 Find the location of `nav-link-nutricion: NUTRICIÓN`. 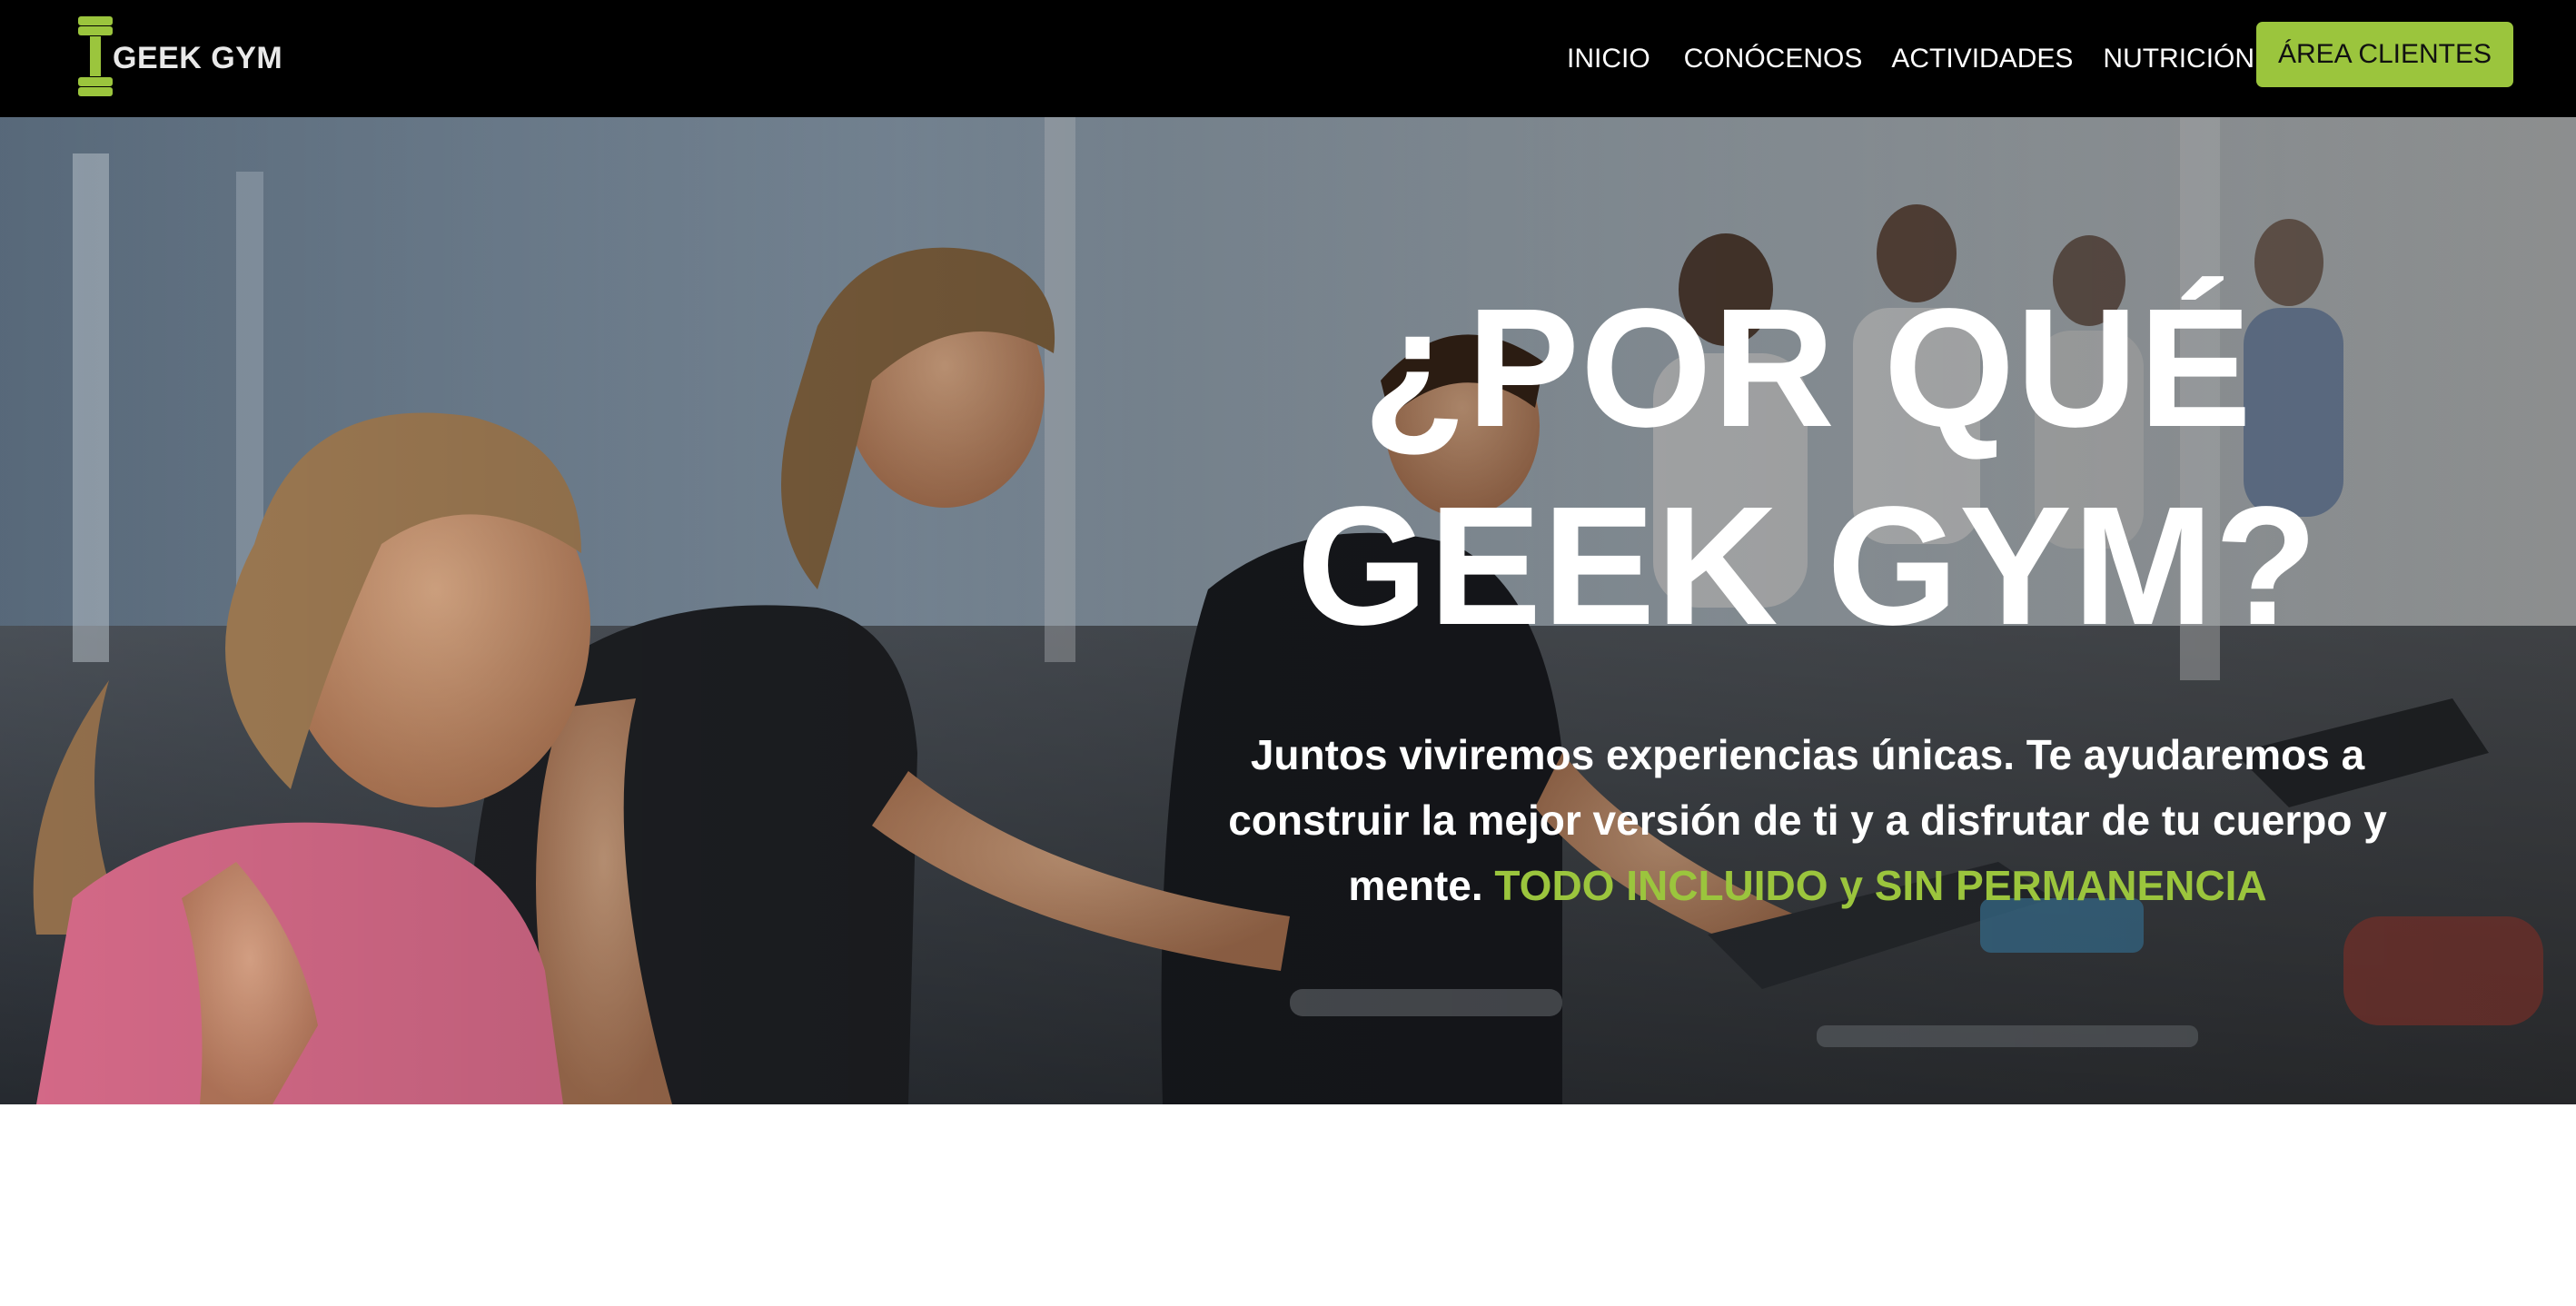

nav-link-nutricion: NUTRICIÓN is located at coordinates (2178, 59).